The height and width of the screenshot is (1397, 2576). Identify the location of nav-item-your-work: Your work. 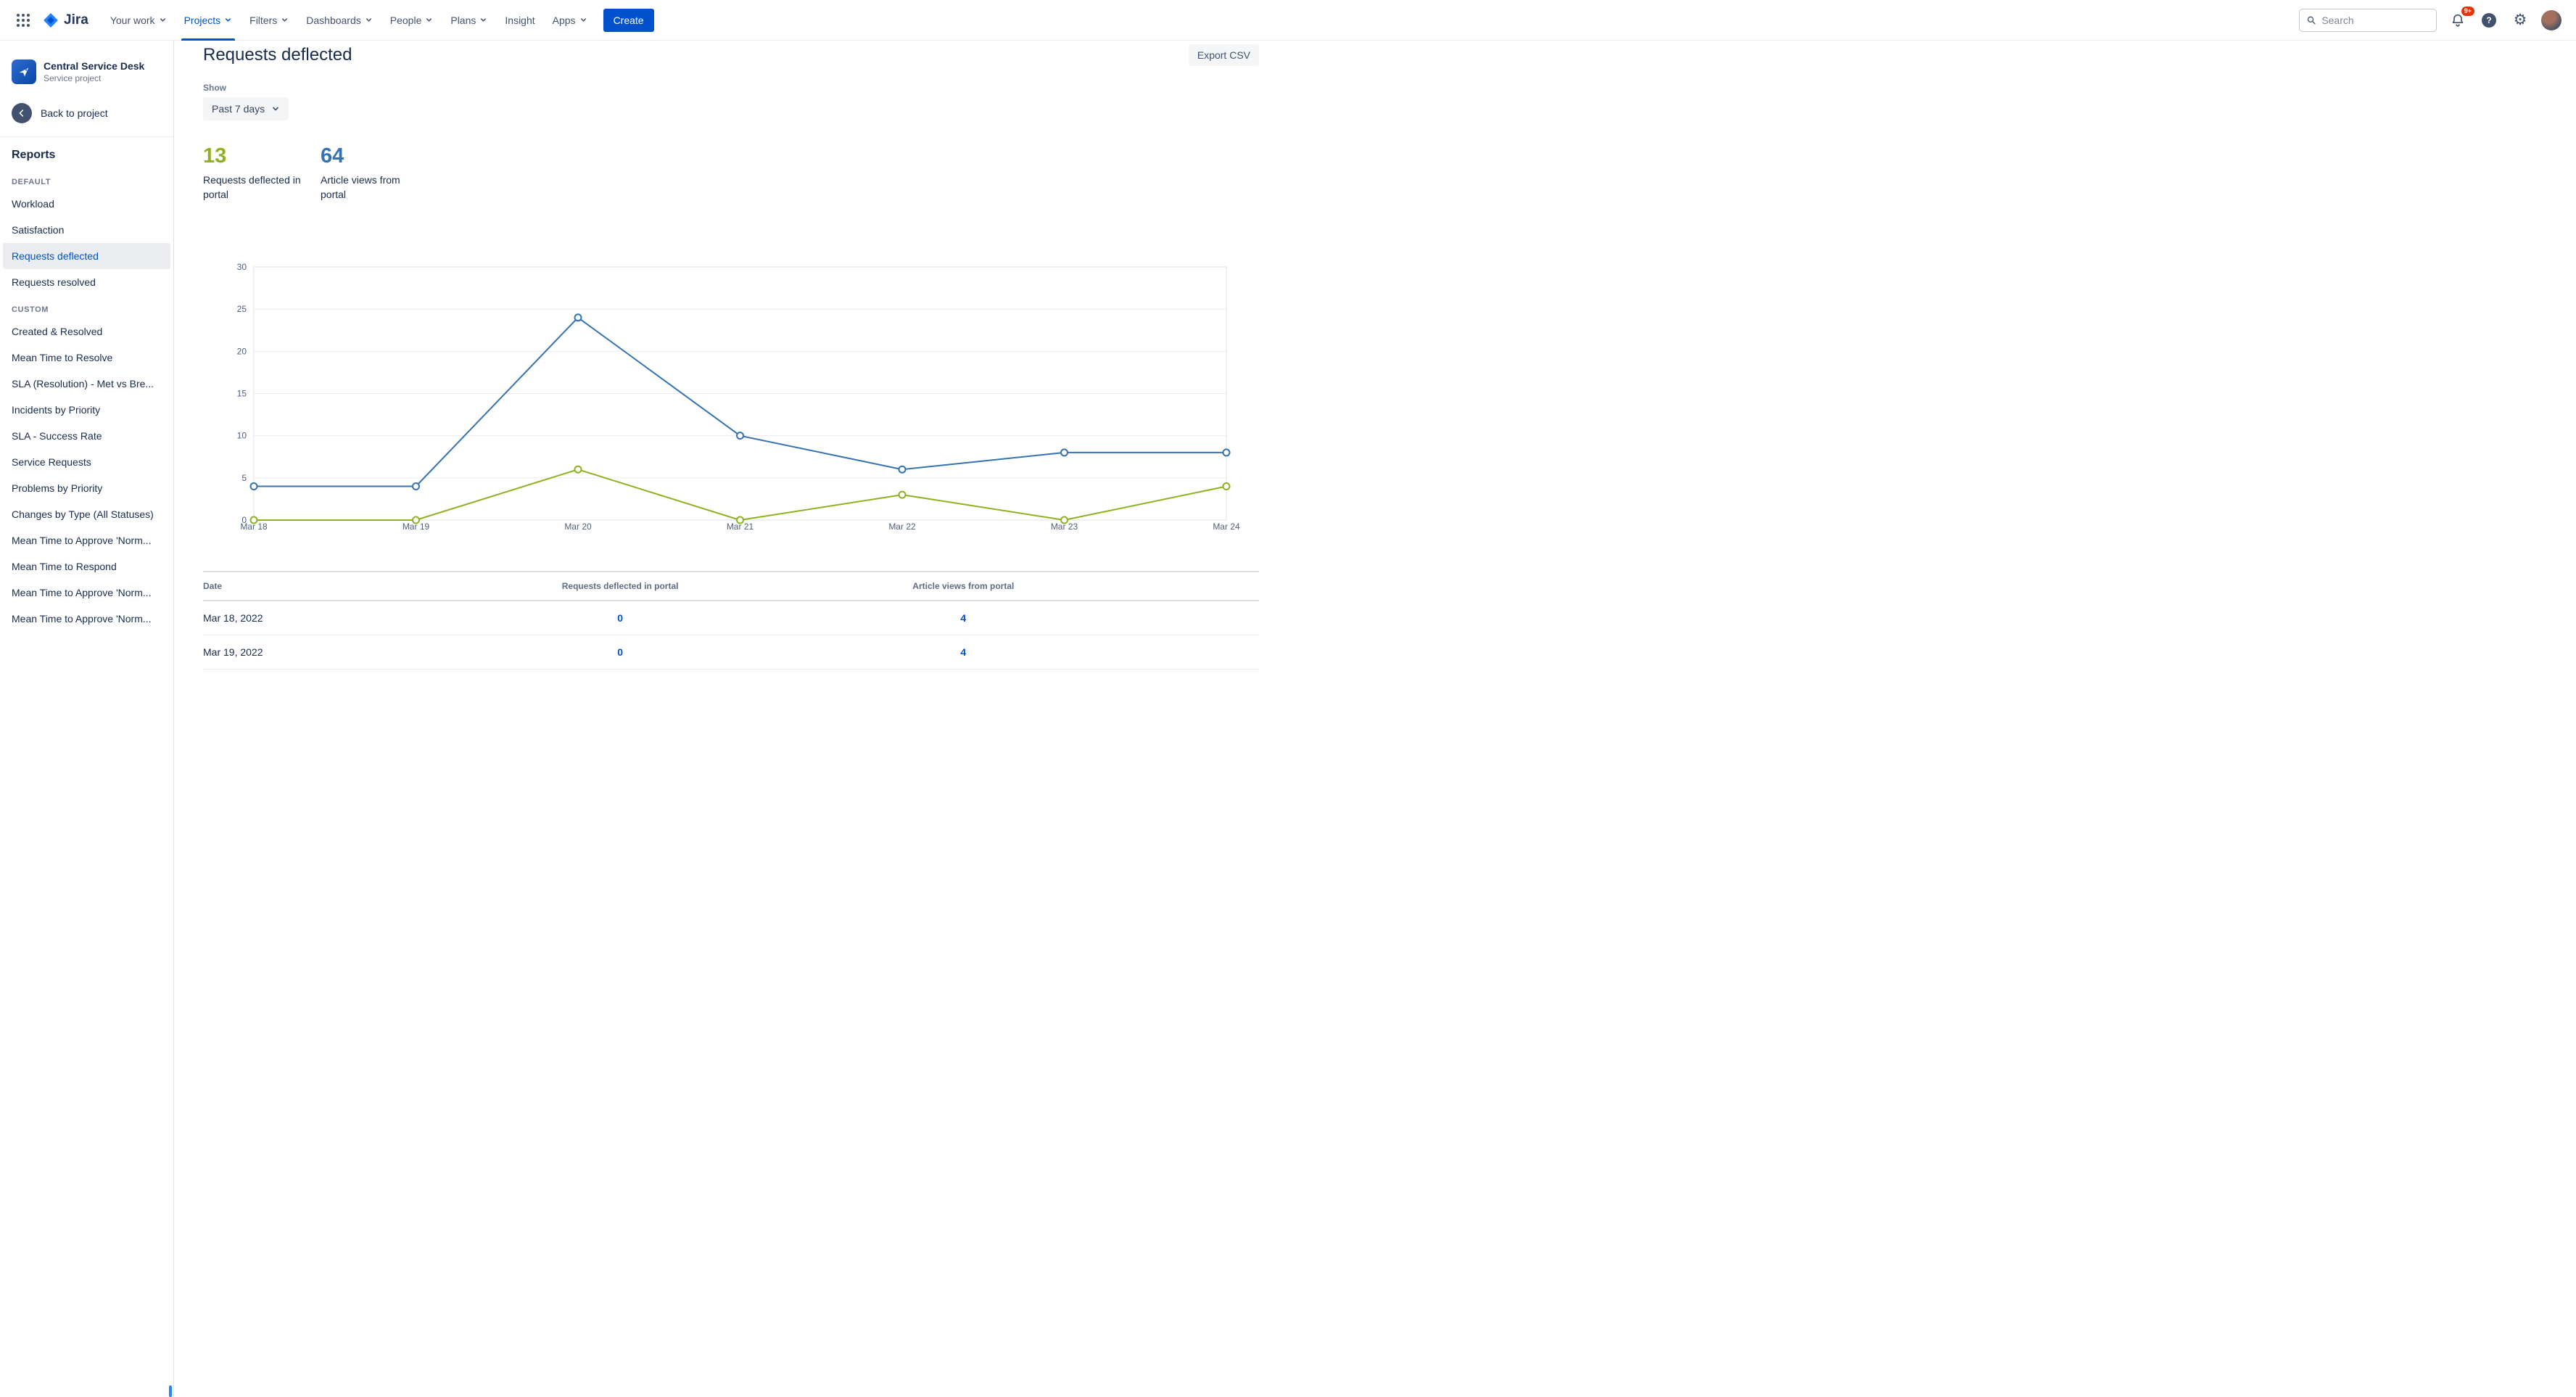
(139, 20).